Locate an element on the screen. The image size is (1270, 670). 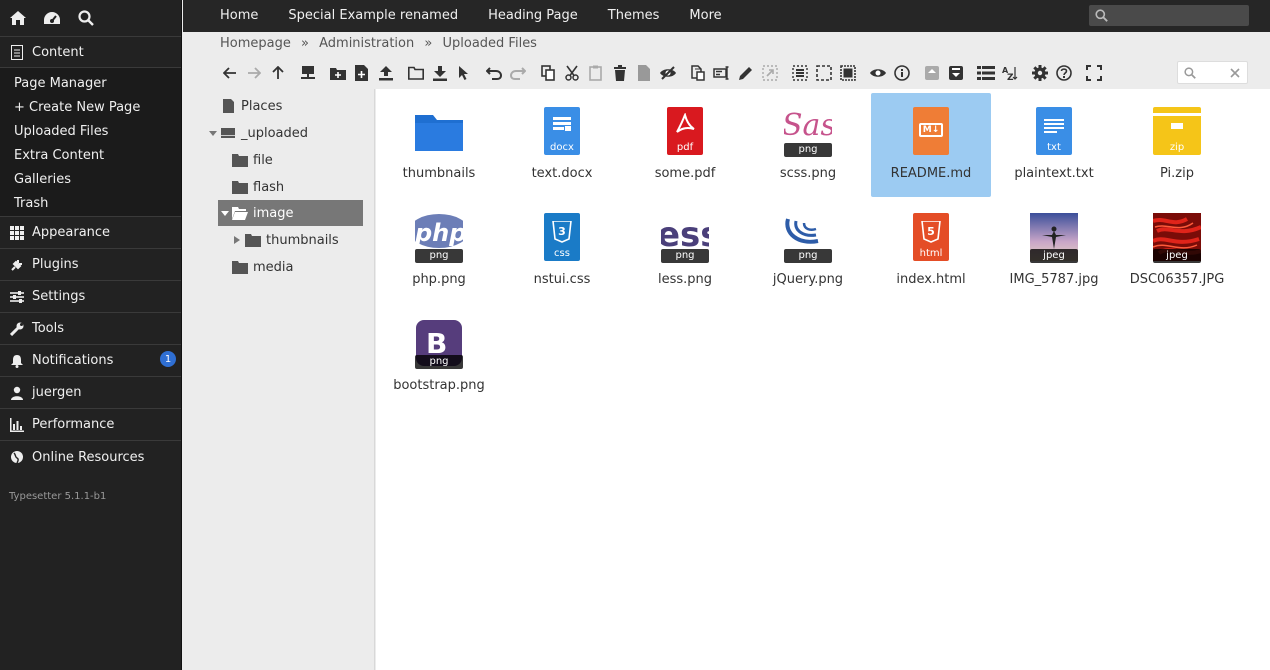
empty-folder-icon is located at coordinates (643, 73).